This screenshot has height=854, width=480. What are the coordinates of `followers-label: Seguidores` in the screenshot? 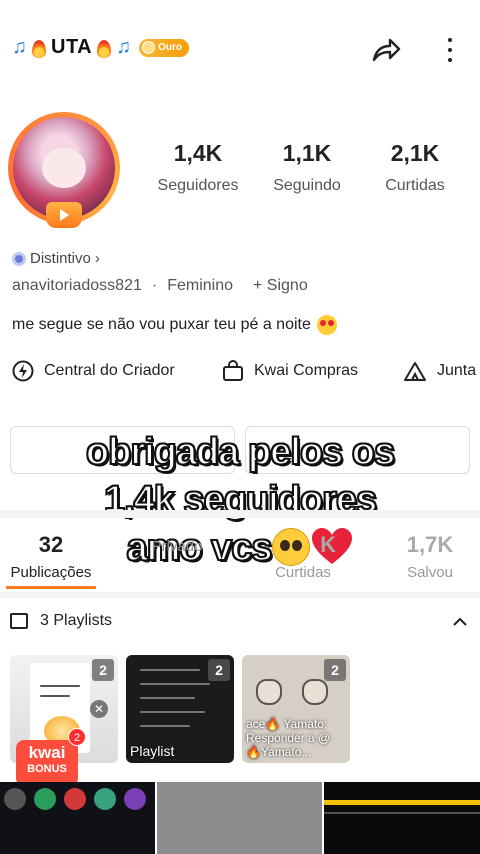 It's located at (198, 185).